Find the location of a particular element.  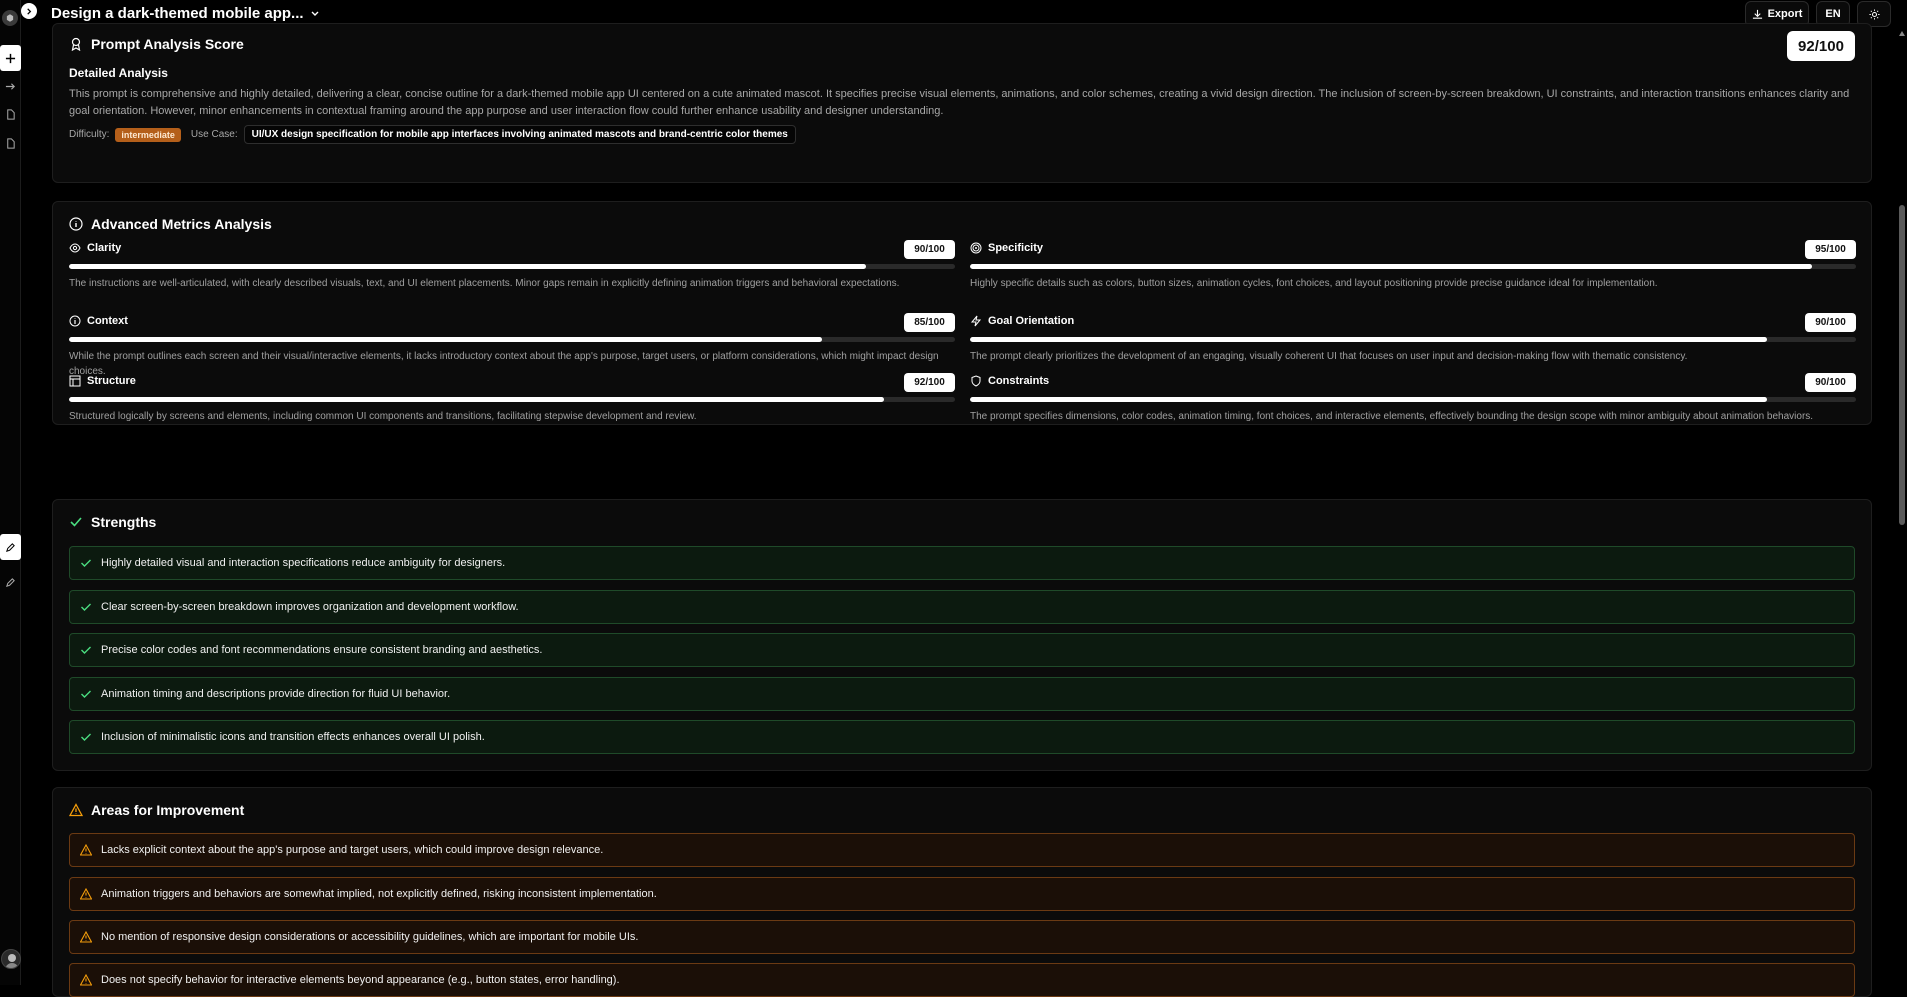

sidebar-toggle-button is located at coordinates (29, 11).